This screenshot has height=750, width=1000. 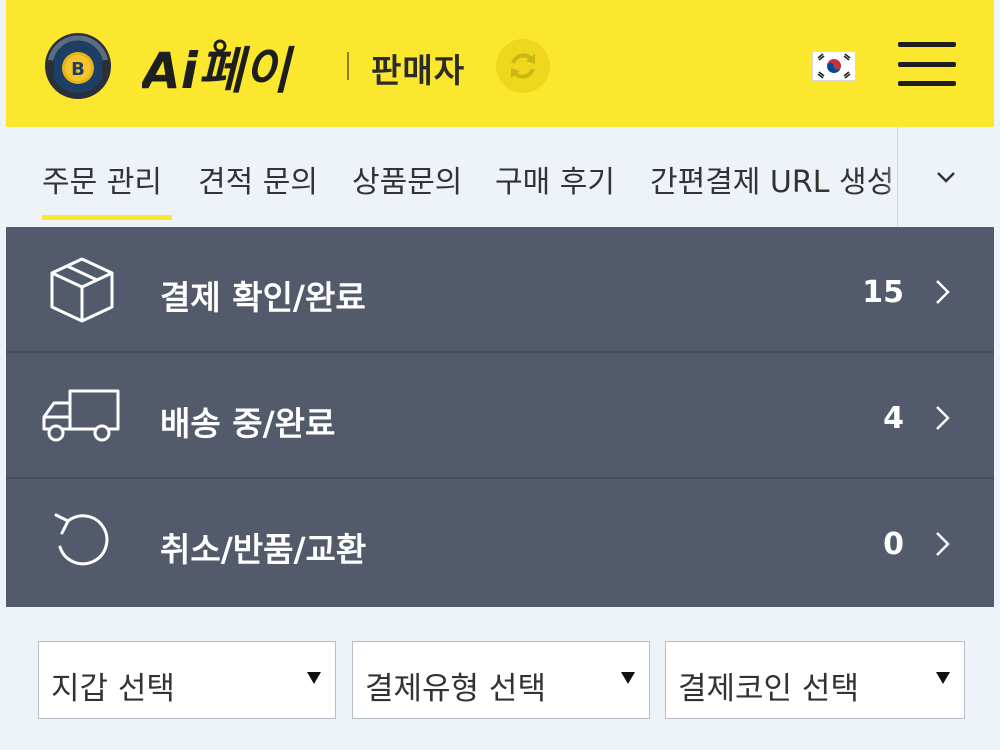 What do you see at coordinates (772, 179) in the screenshot?
I see `tab-easy-pay-url: 간편결제 URL 생성` at bounding box center [772, 179].